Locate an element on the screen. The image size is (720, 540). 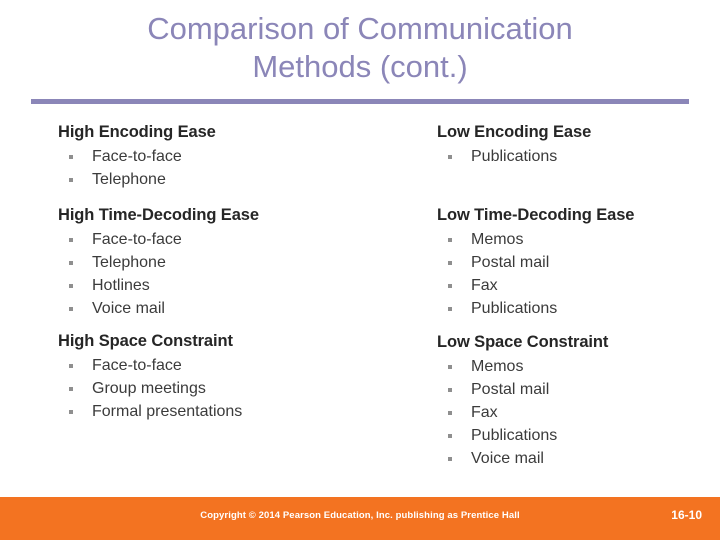
bullet-list: Face-to-face Telephone is located at coordinates (233, 168).